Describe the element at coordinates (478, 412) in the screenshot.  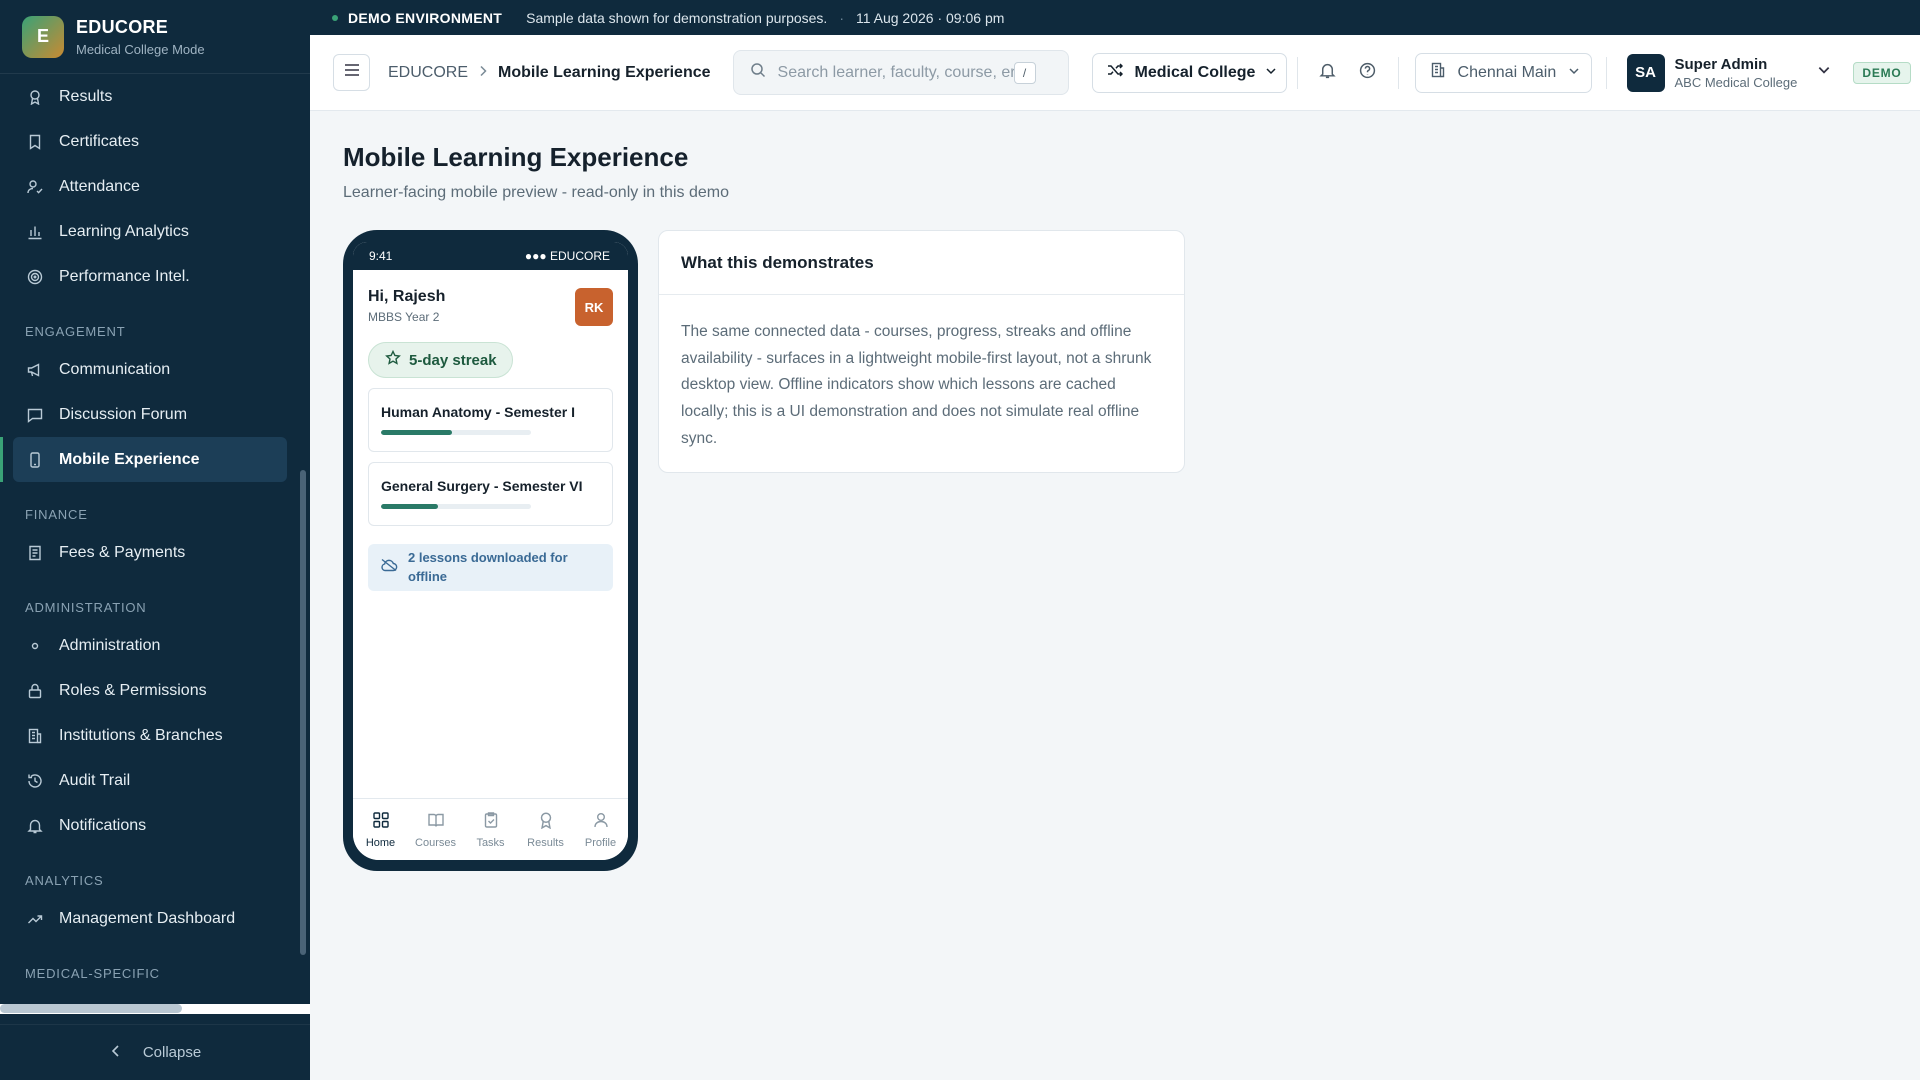
I see `course-title: Human Anatomy - Semester I` at that location.